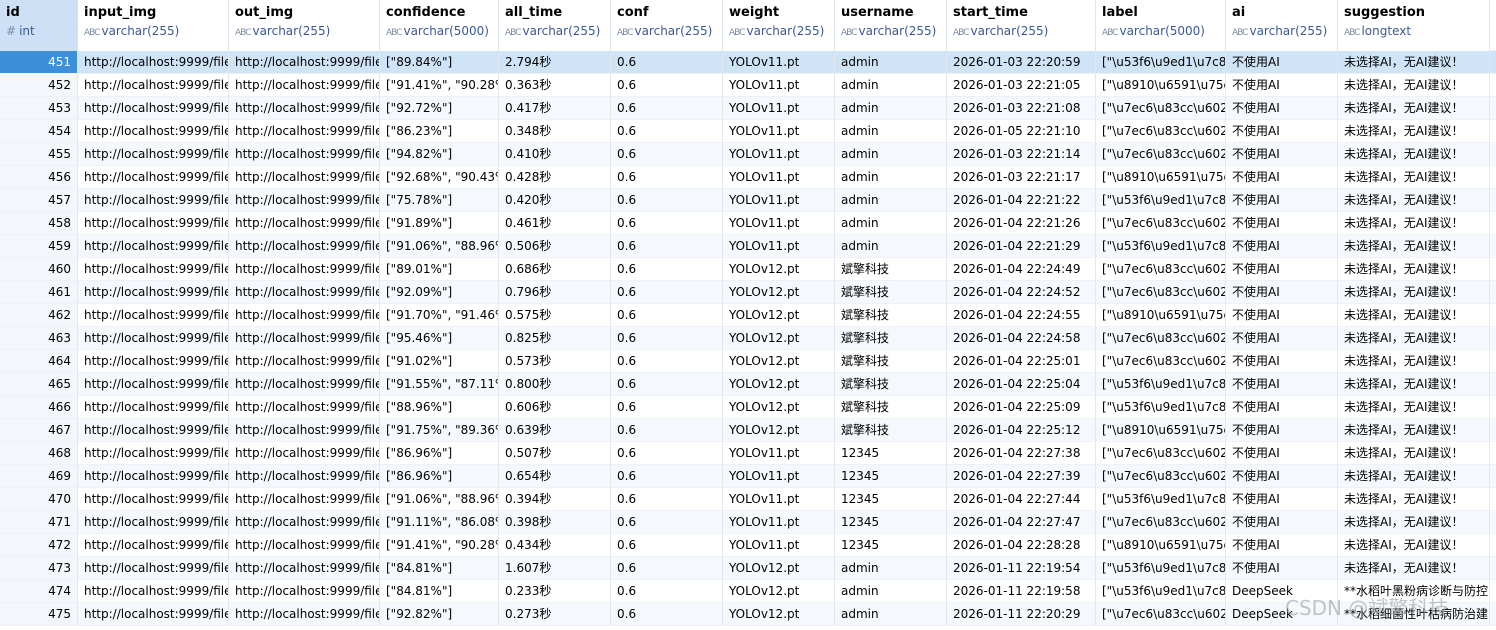  Describe the element at coordinates (439, 430) in the screenshot. I see `cell-confidence: ["91.75%", "89.36%` at that location.